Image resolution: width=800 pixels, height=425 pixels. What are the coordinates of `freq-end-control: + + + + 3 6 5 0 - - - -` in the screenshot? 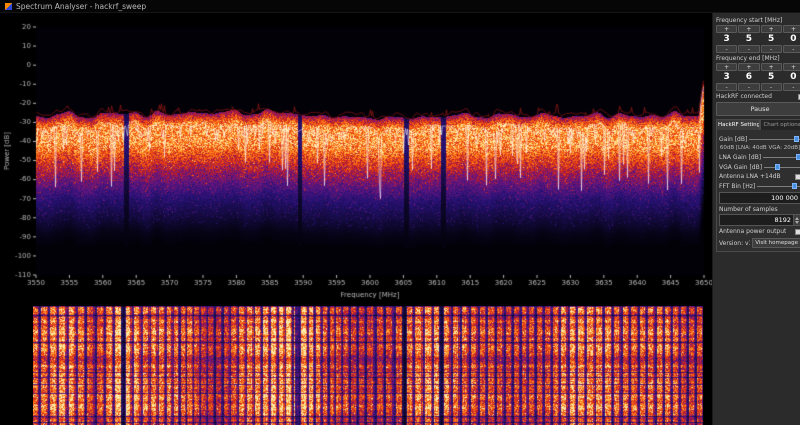 It's located at (758, 77).